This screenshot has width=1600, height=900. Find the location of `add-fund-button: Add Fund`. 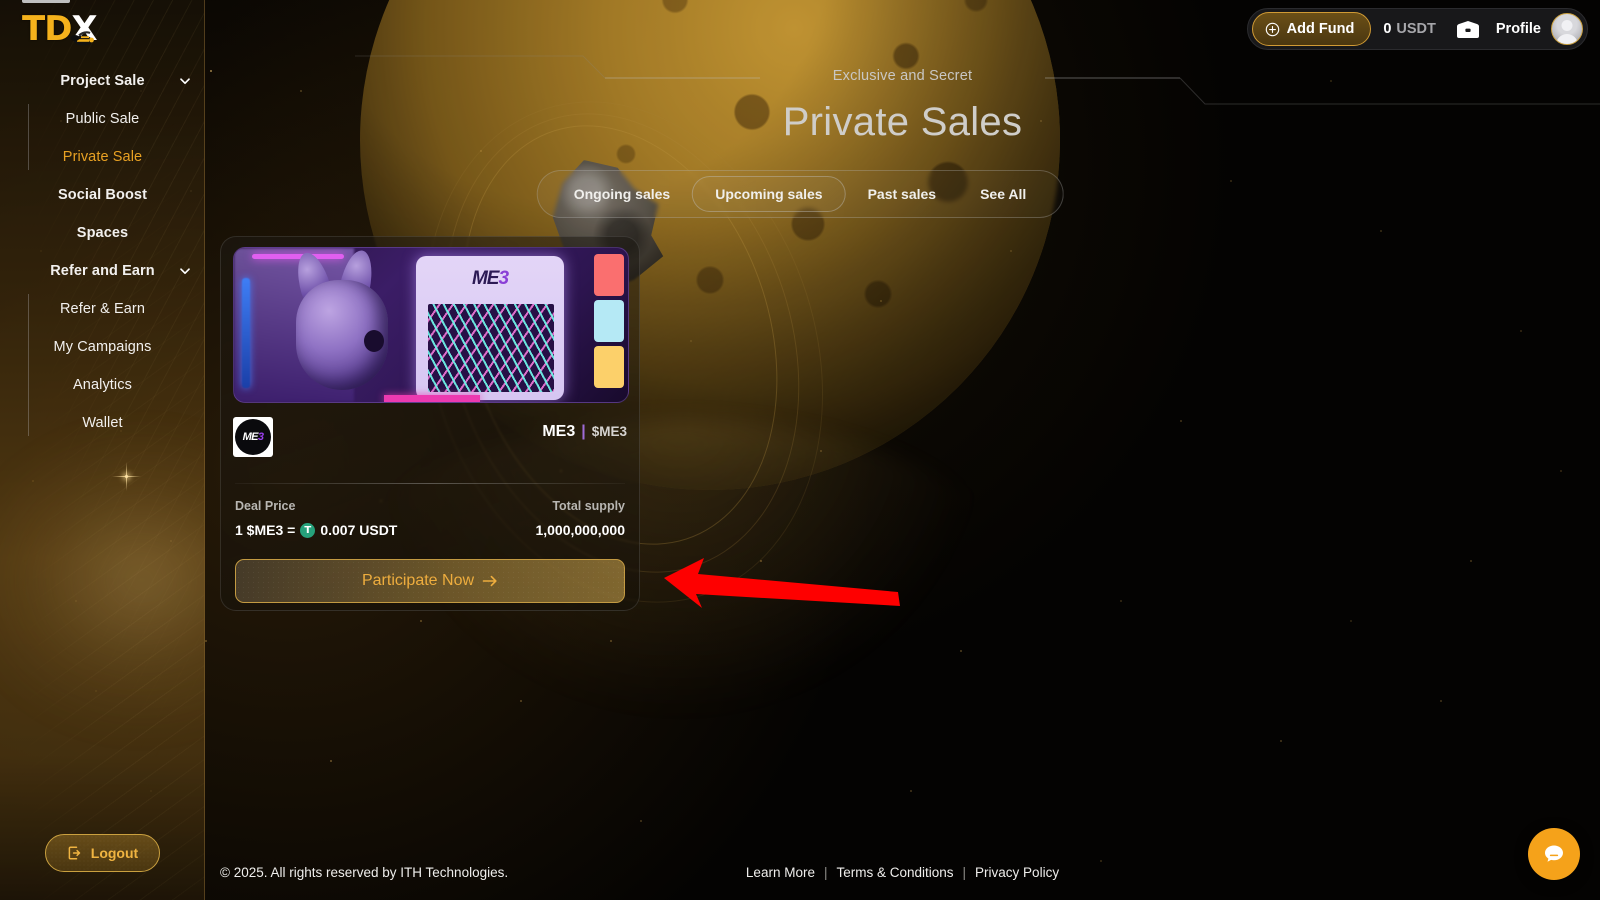

add-fund-button: Add Fund is located at coordinates (1311, 29).